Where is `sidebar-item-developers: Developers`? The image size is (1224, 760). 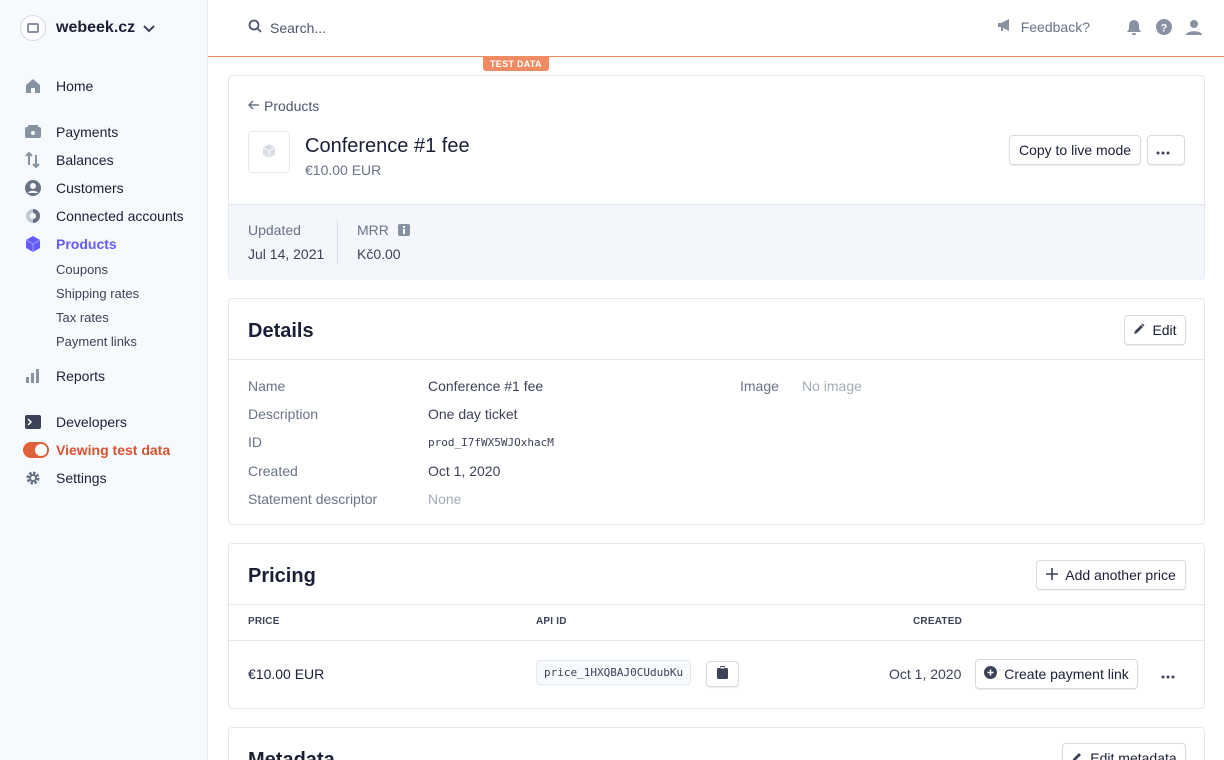
sidebar-item-developers: Developers is located at coordinates (75, 422).